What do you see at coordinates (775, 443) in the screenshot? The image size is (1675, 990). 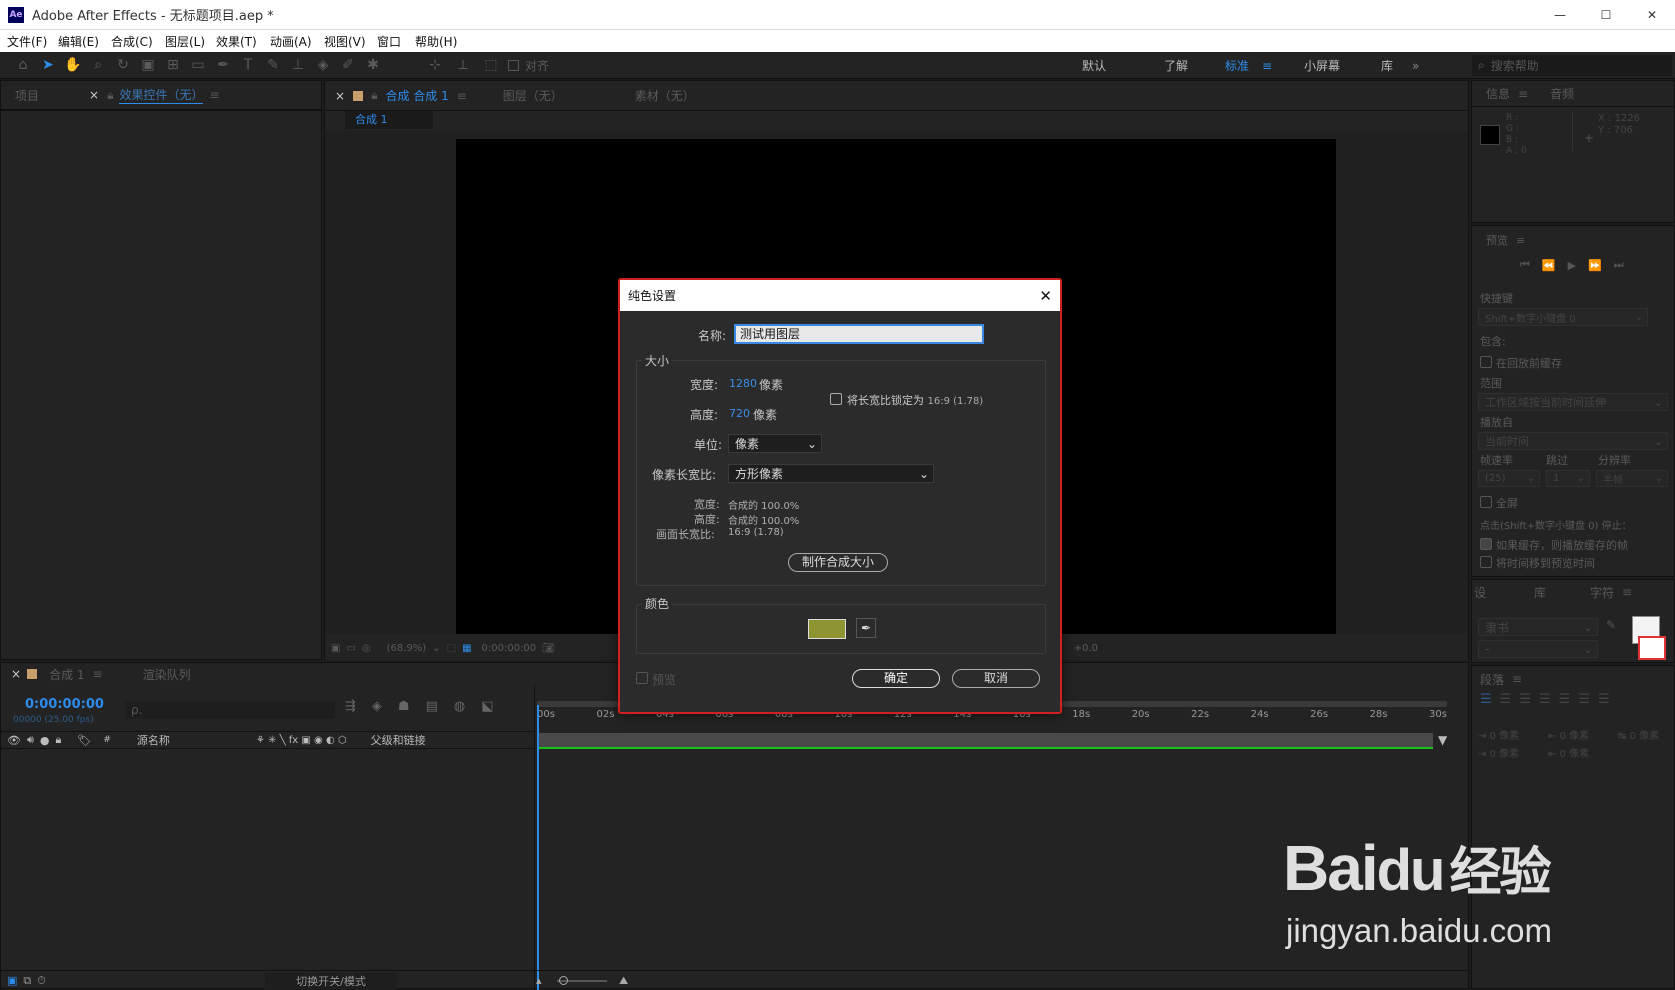 I see `units-select: 像素 ⌄` at bounding box center [775, 443].